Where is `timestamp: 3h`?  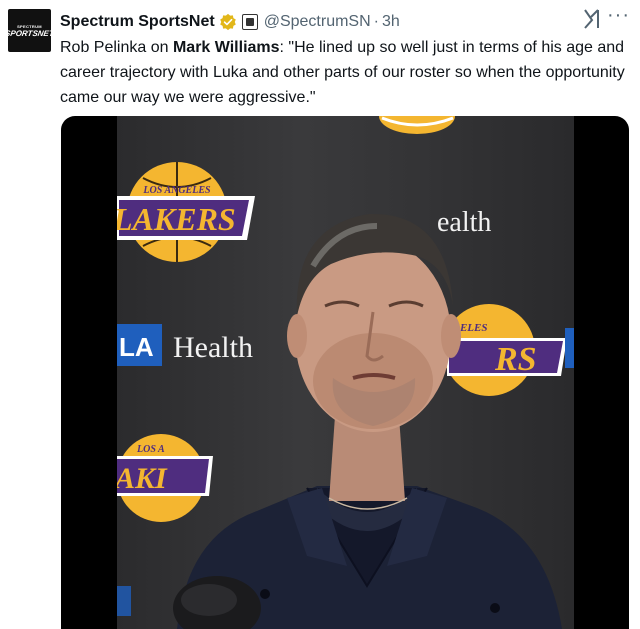 timestamp: 3h is located at coordinates (391, 22).